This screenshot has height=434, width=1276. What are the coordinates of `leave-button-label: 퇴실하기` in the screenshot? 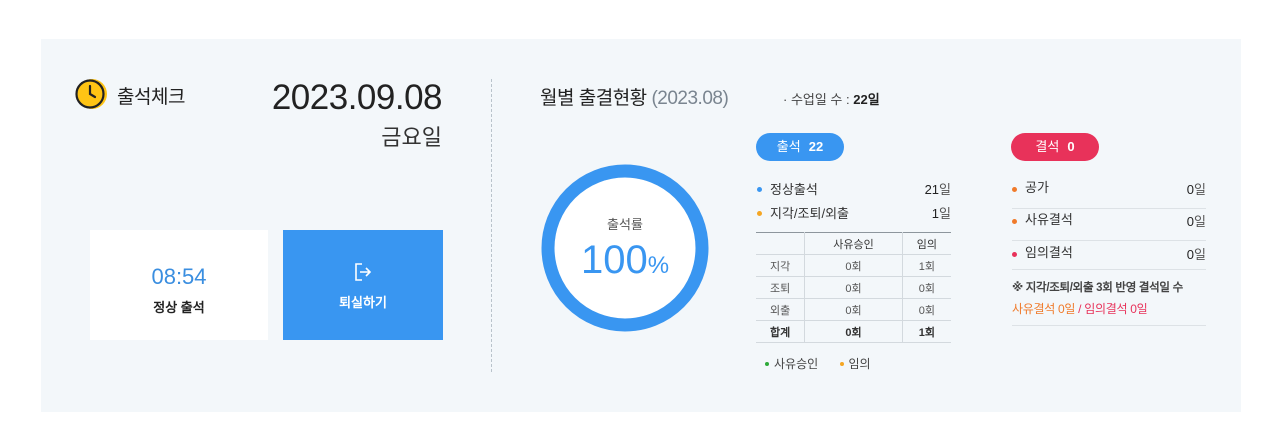 It's located at (363, 302).